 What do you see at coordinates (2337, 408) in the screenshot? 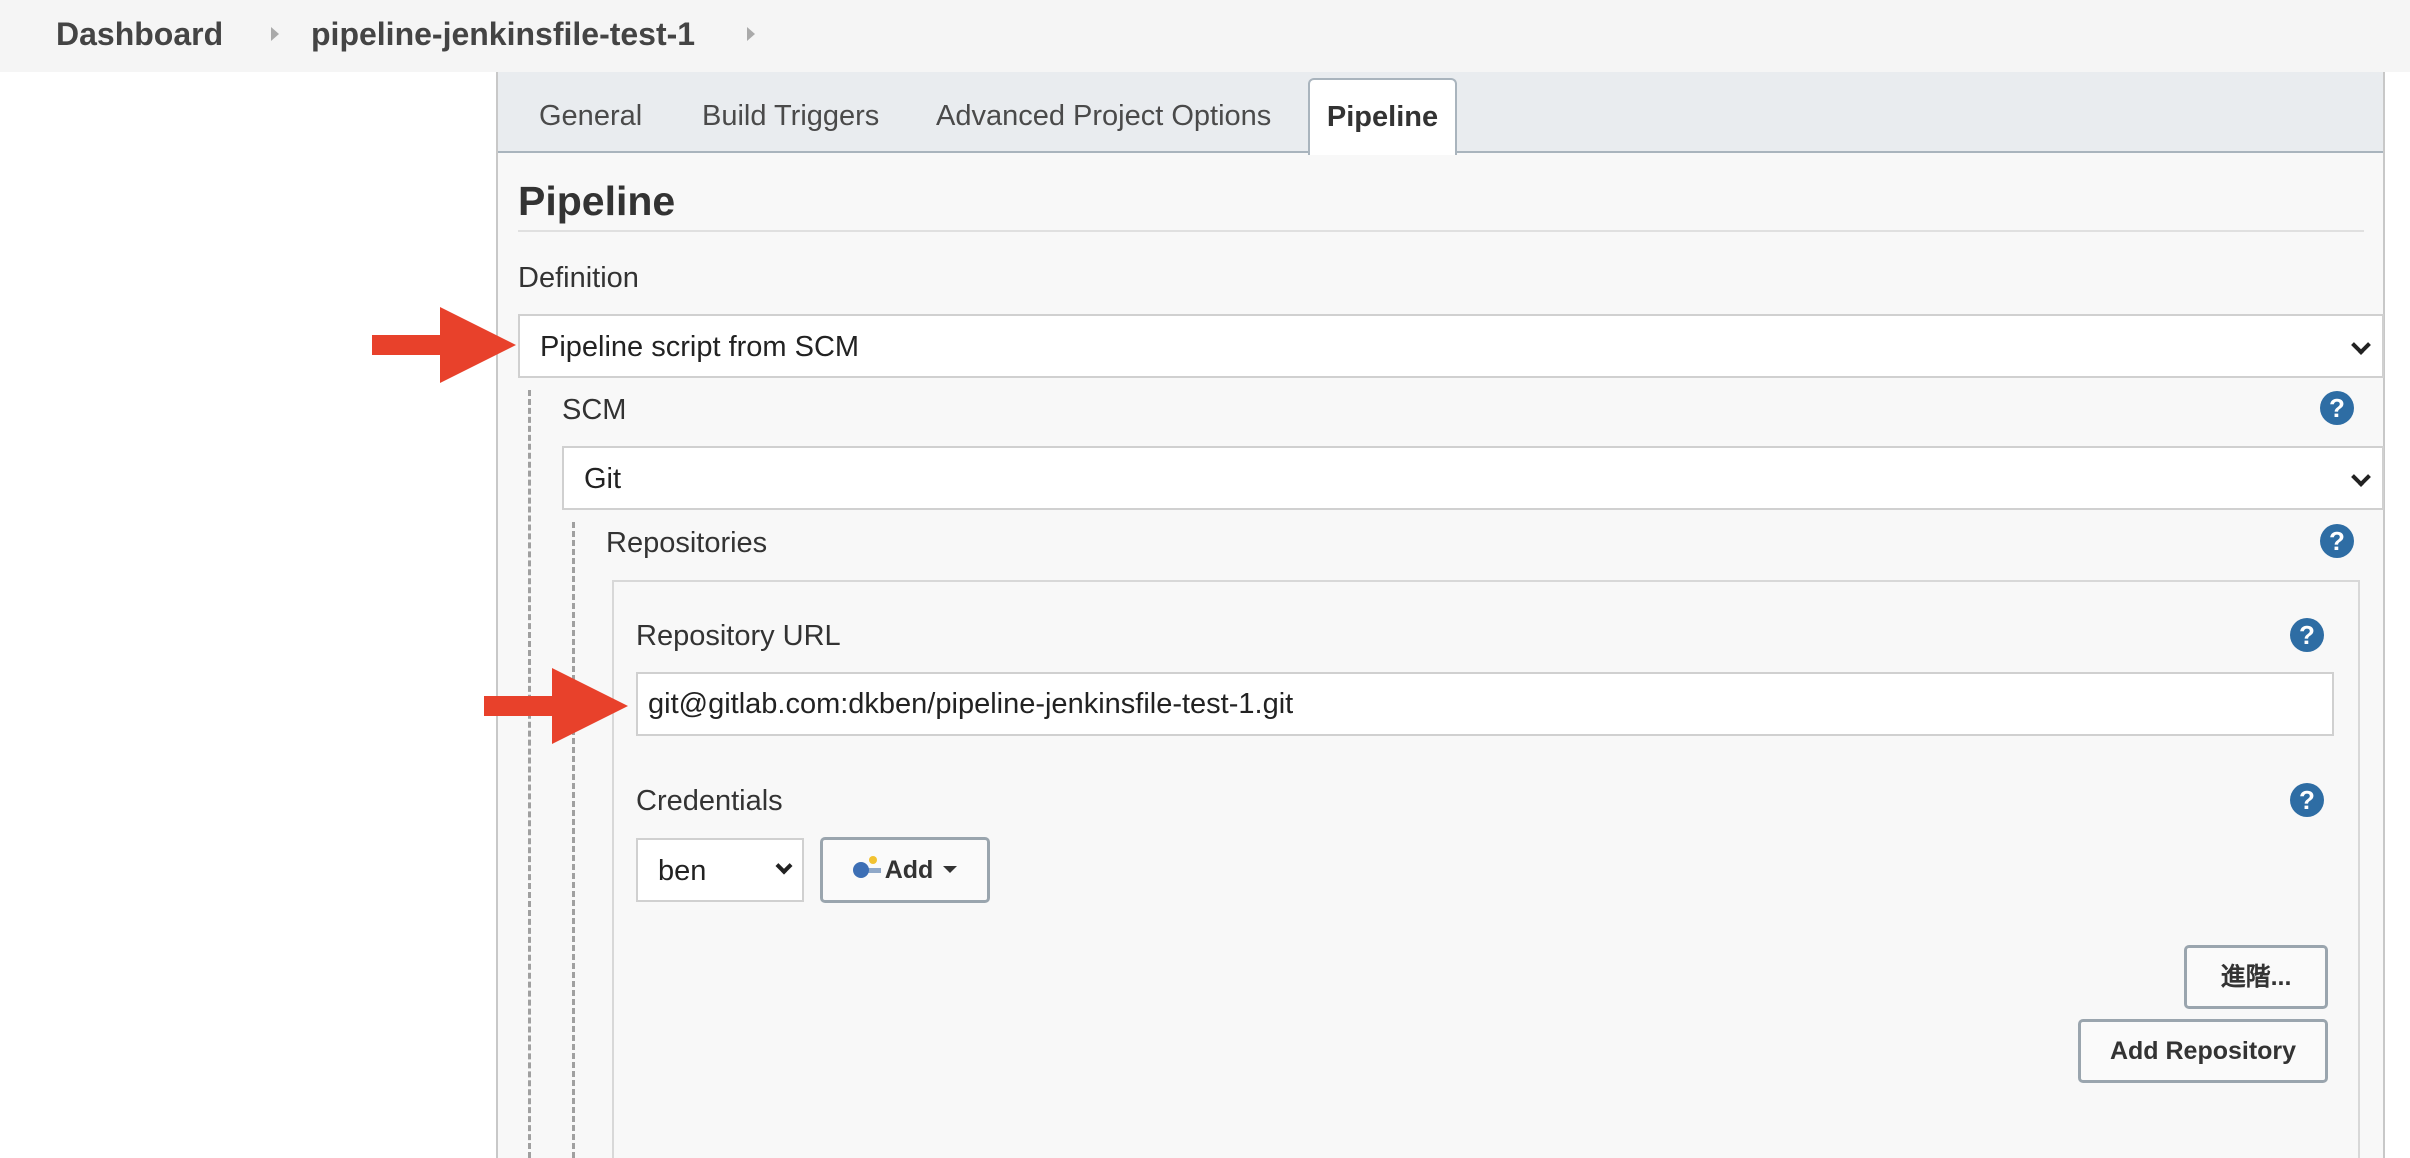
I see `scm-help-icon: ?` at bounding box center [2337, 408].